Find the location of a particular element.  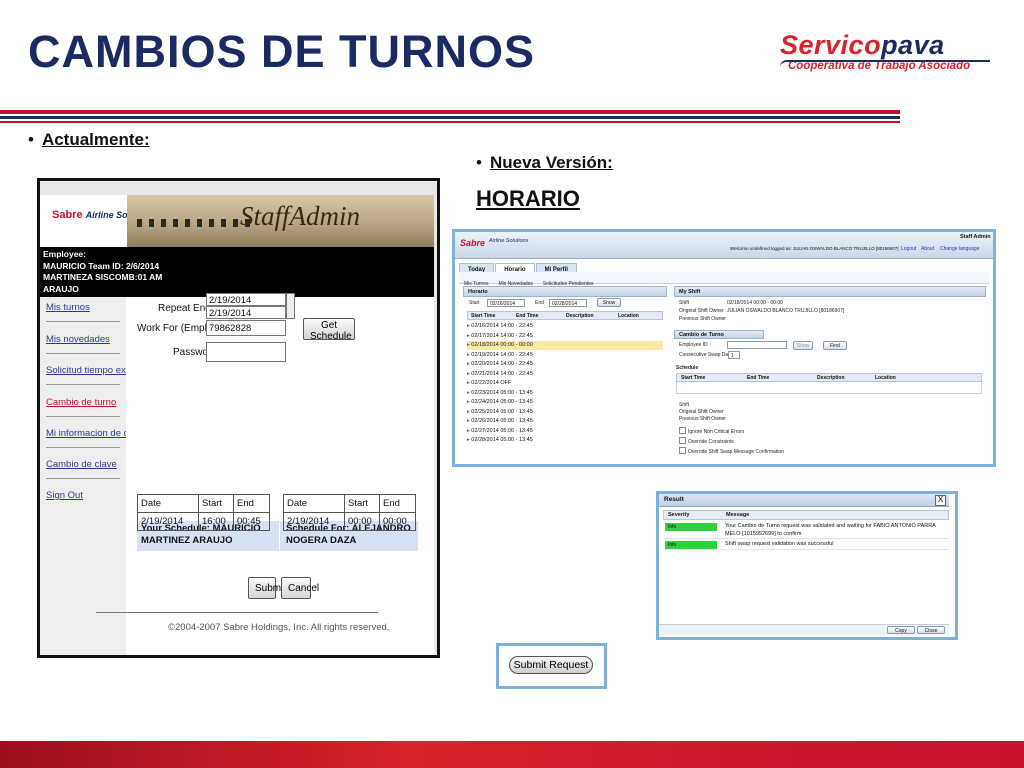

bullet-new-text: Nueva Versión: is located at coordinates (551, 162).